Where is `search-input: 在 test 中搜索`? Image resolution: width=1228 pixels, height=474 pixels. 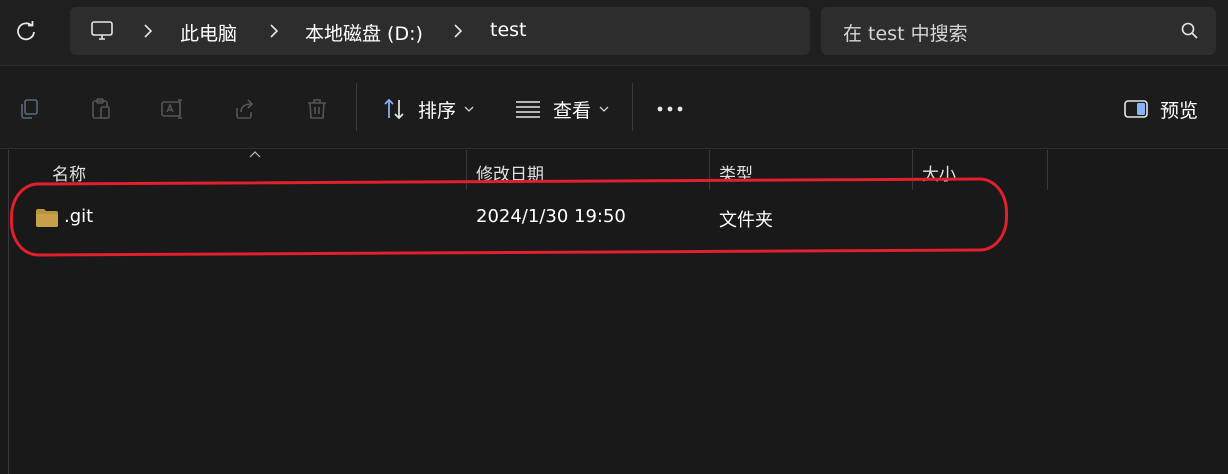 search-input: 在 test 中搜索 is located at coordinates (1018, 31).